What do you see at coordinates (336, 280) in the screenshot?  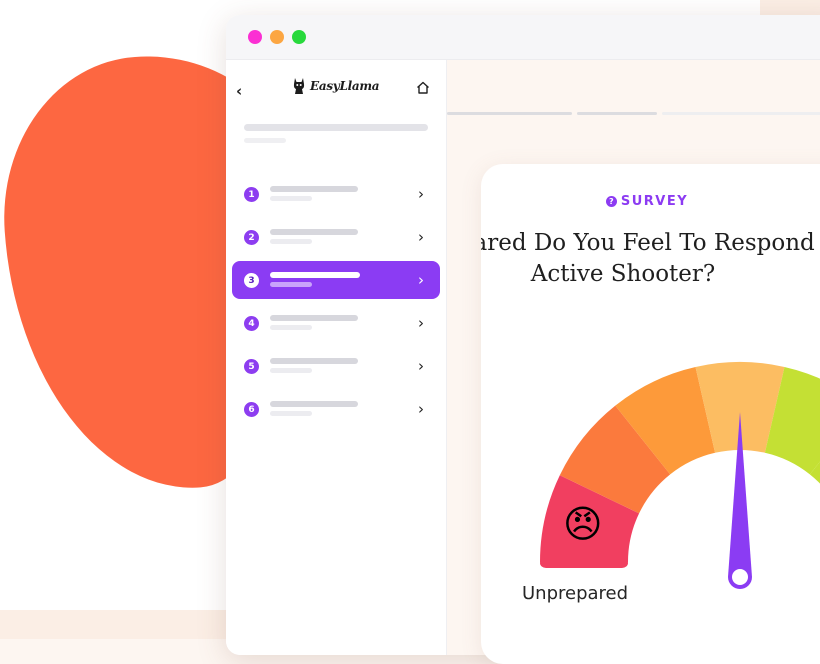 I see `module-item-active: 3 ›` at bounding box center [336, 280].